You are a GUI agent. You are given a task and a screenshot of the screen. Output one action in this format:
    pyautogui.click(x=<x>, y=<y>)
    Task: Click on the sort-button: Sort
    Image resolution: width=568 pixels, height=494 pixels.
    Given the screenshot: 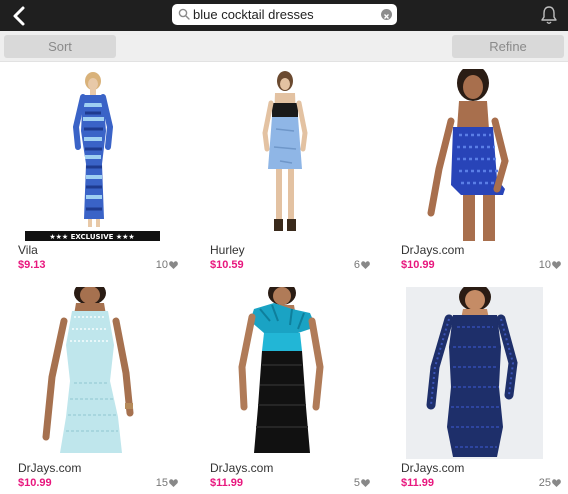 What is the action you would take?
    pyautogui.click(x=60, y=46)
    